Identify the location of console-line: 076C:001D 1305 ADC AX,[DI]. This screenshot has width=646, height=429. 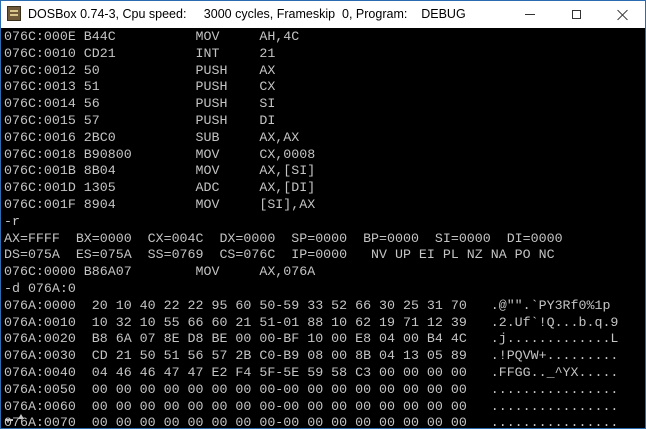
(160, 188).